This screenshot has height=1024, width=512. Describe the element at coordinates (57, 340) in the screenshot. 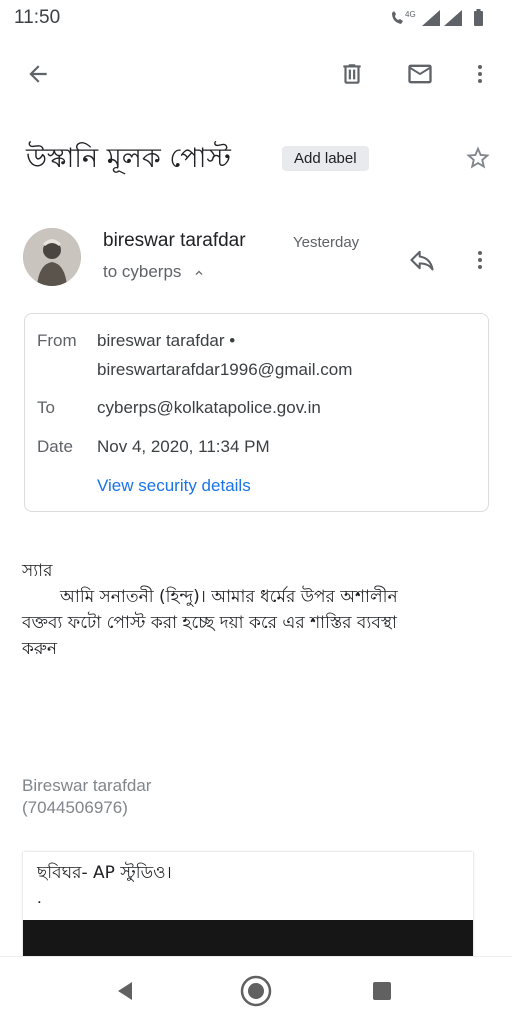

I see `from-label: From` at that location.